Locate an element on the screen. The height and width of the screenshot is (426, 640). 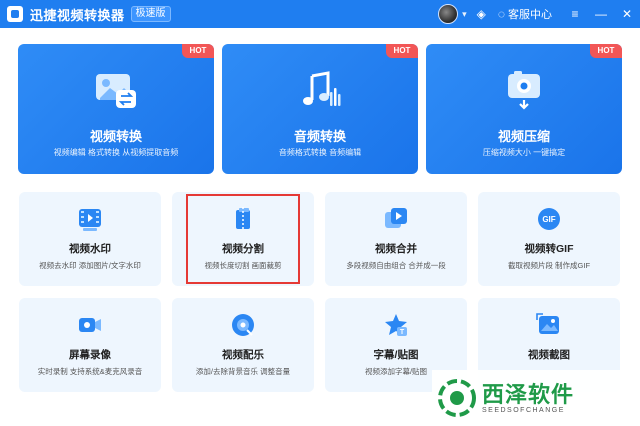
tool-video-to-gif: GIF 视频转GIF 截取视频片段 制作成GIF is located at coordinates (549, 239).